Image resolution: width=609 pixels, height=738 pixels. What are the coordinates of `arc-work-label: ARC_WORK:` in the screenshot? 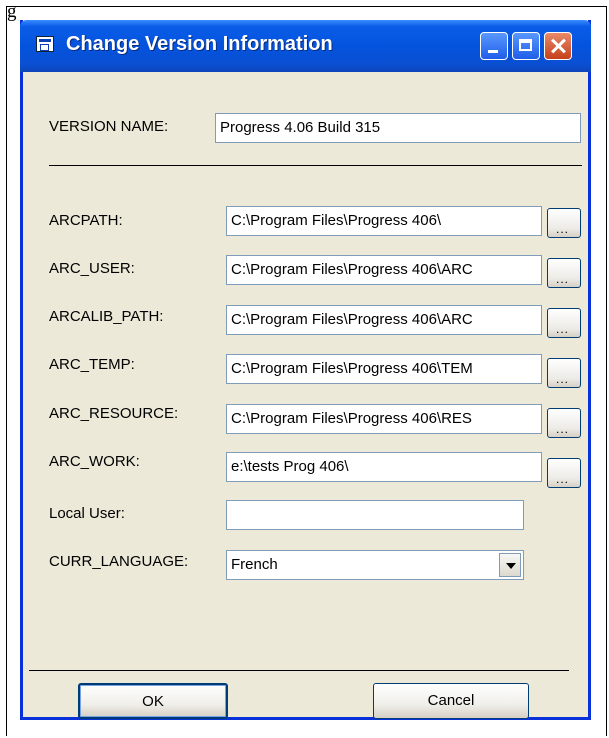 It's located at (94, 461).